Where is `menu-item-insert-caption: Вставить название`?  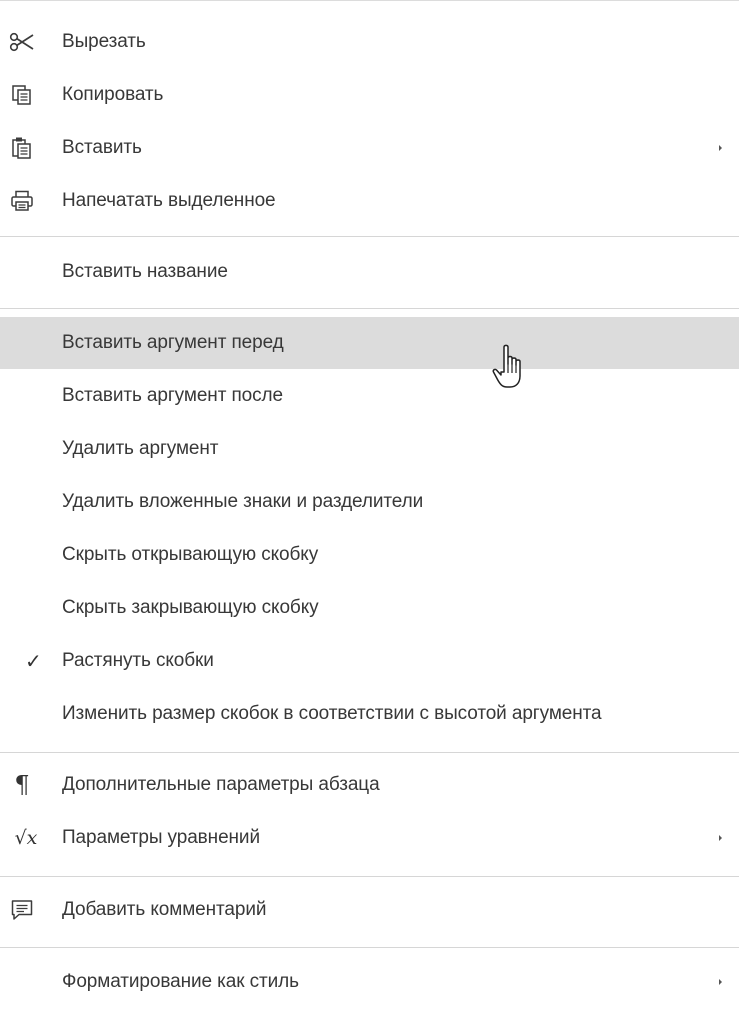 menu-item-insert-caption: Вставить название is located at coordinates (369, 272).